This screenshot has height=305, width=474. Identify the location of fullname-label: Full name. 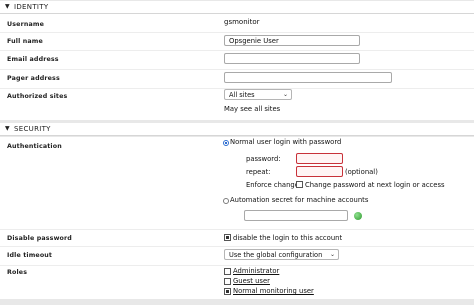
(25, 41).